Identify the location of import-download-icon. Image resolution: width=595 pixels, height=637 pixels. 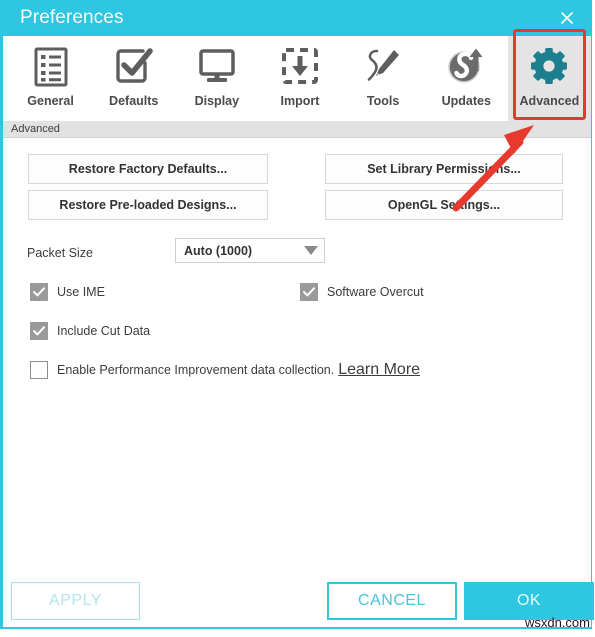
(300, 67).